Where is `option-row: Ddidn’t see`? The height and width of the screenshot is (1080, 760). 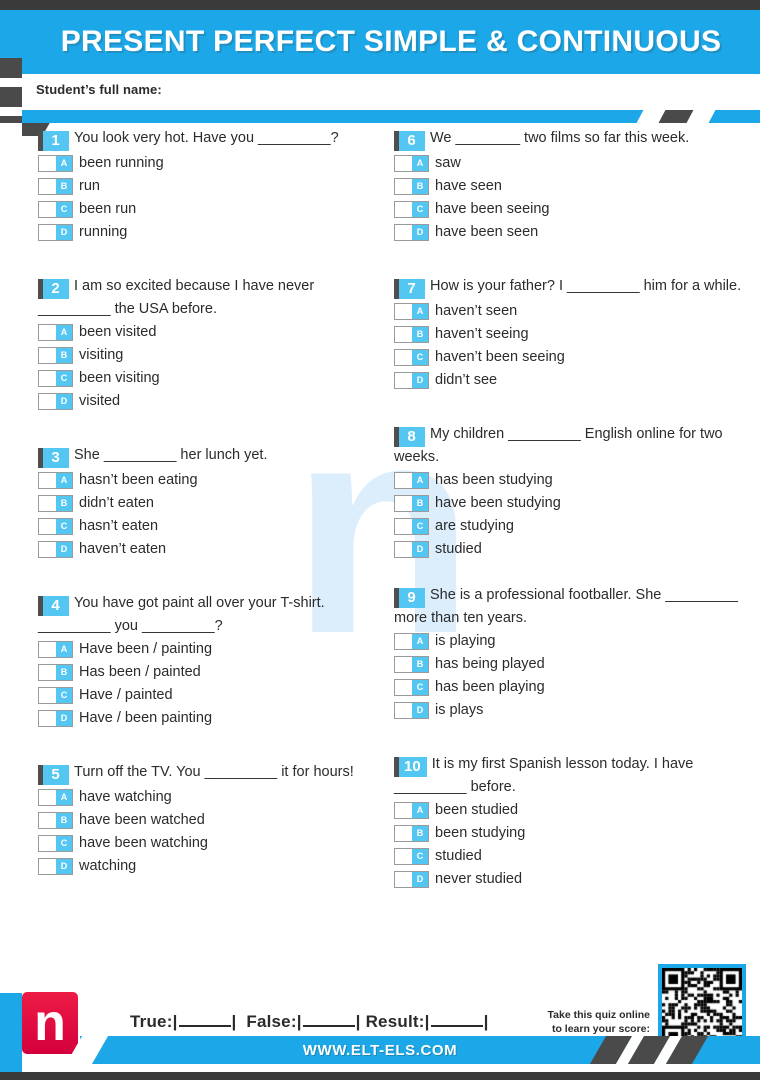
option-row: Ddidn’t see is located at coordinates (570, 380).